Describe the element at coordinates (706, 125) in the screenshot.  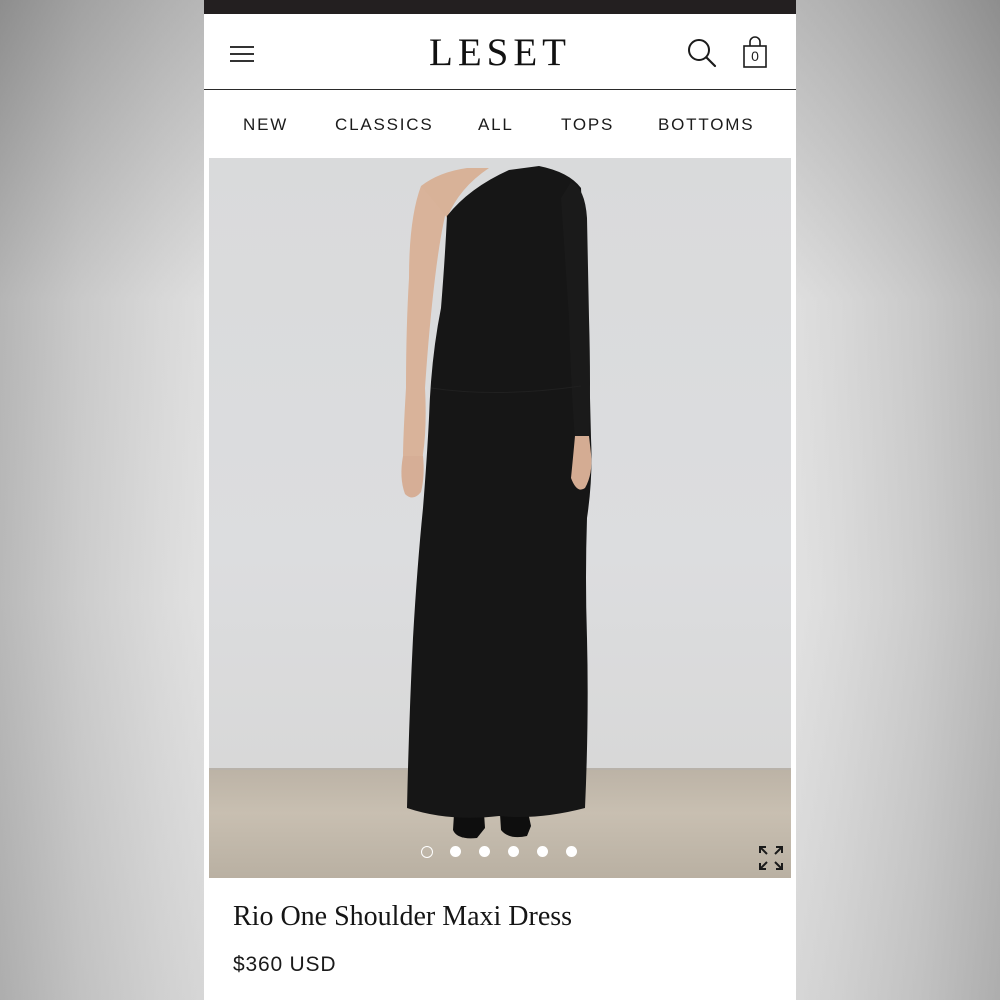
I see `nav-item-bottoms: BOTTOMS` at that location.